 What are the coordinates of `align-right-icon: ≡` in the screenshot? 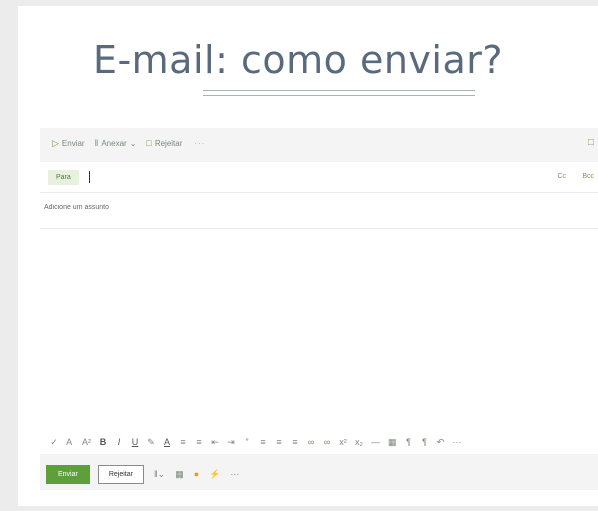 It's located at (295, 442).